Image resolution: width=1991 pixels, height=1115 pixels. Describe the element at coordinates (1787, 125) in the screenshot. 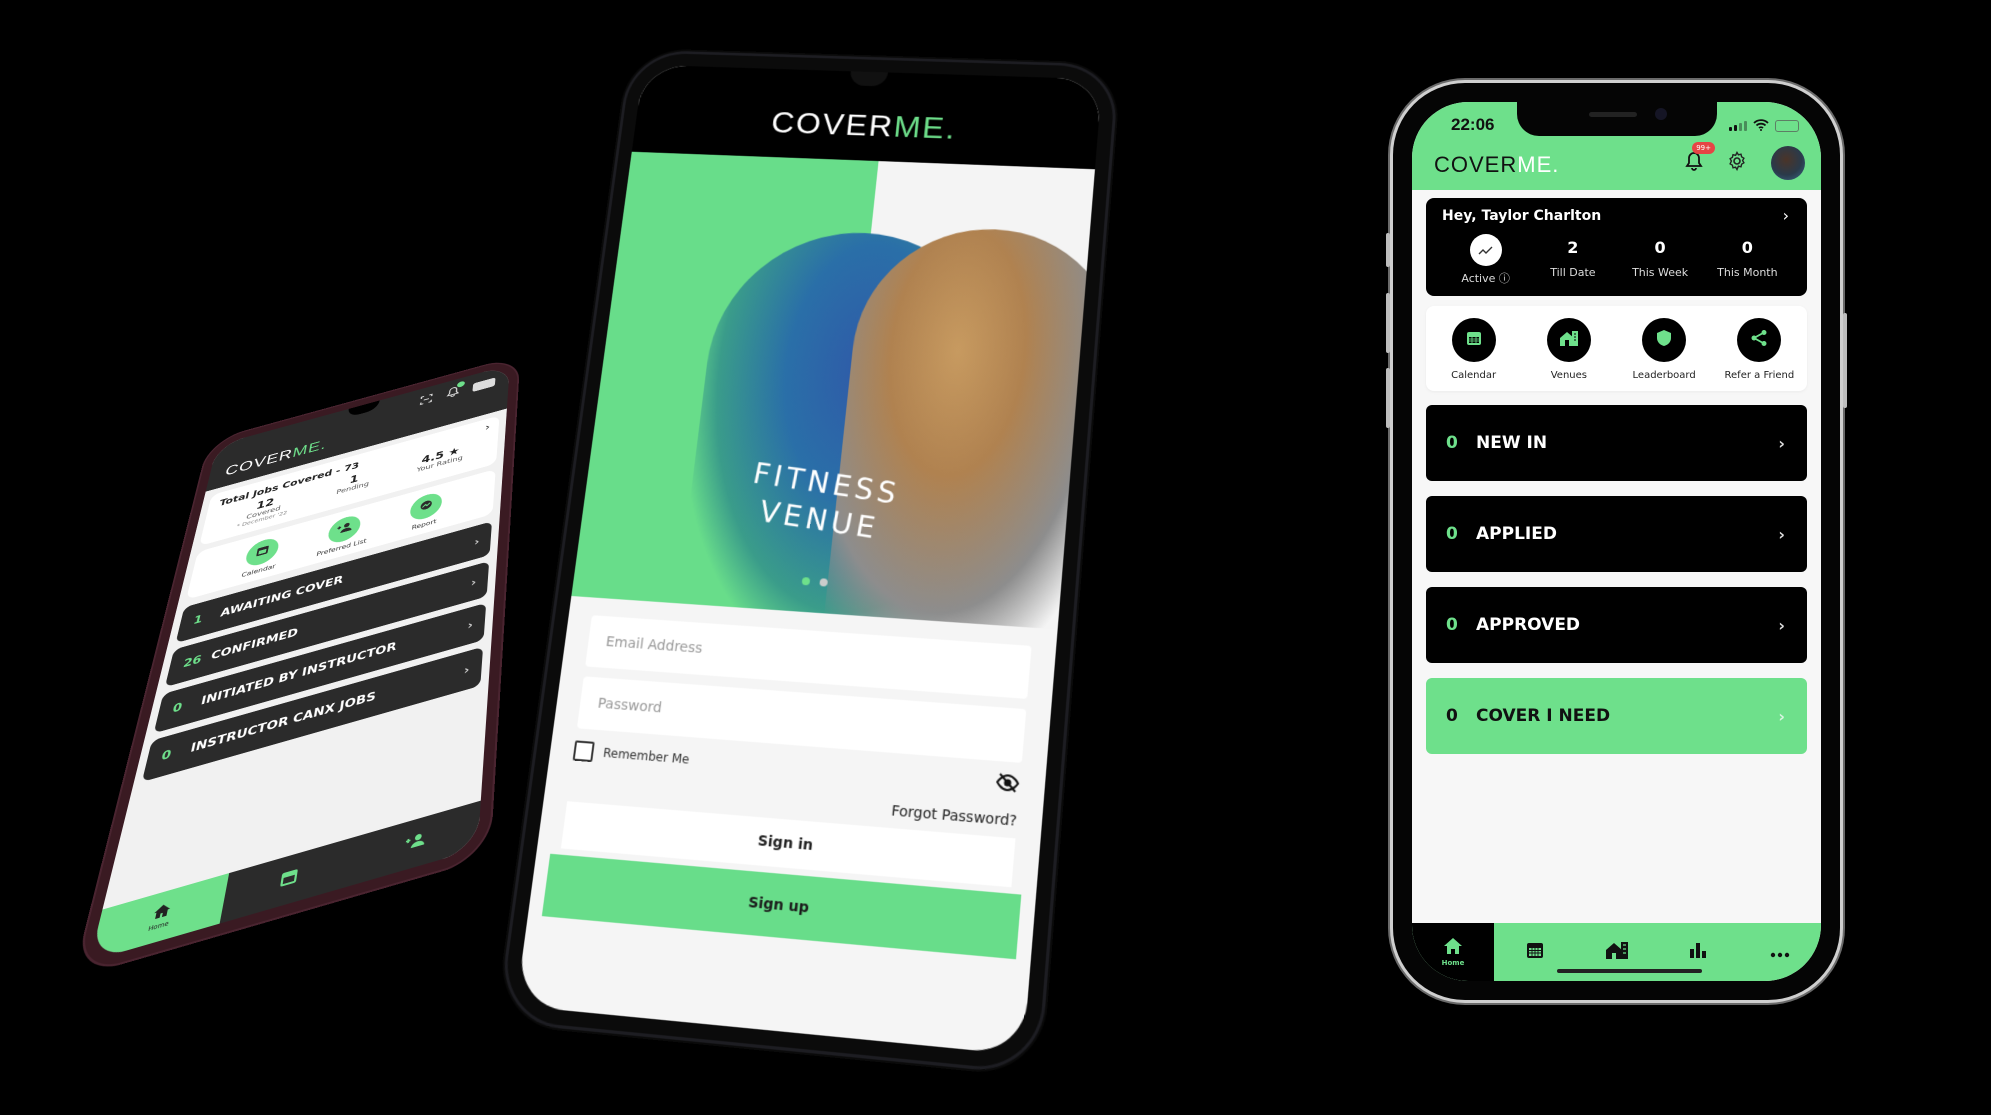

I see `battery-icon` at that location.